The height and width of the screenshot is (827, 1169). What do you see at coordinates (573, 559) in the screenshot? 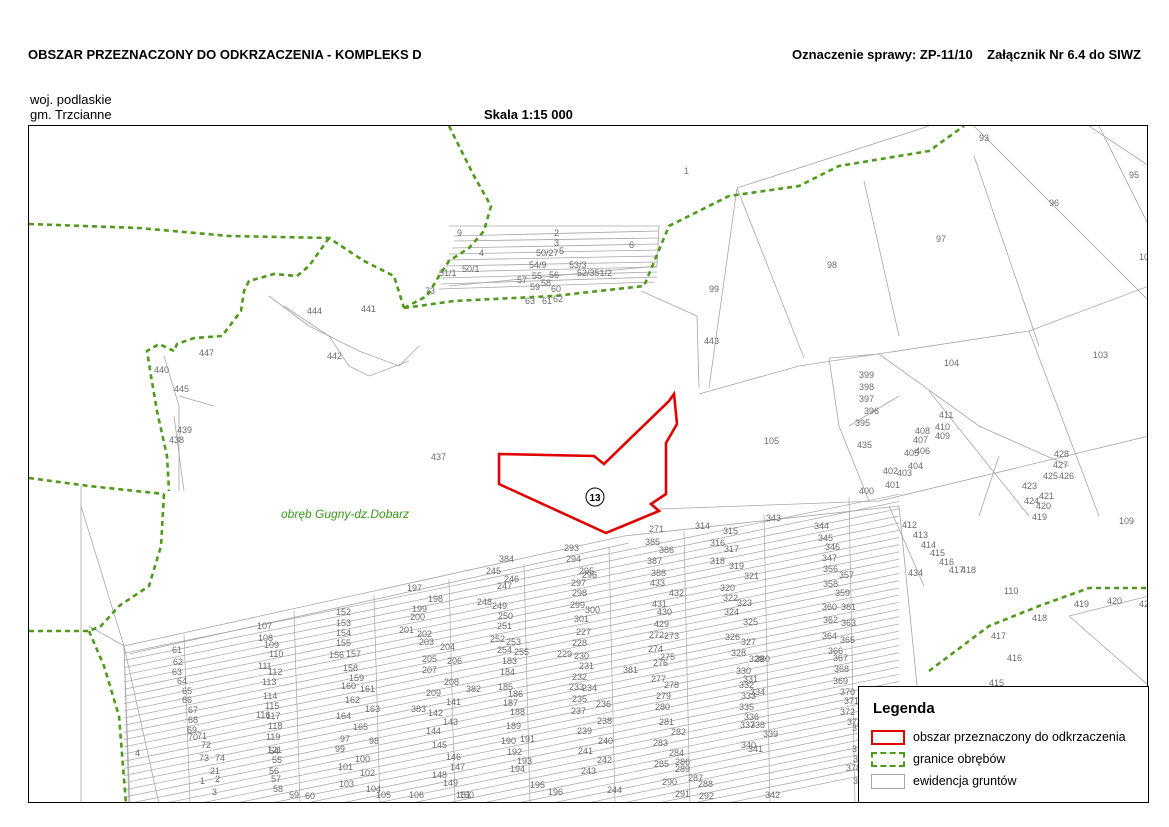
I see `parcel-number: 294` at bounding box center [573, 559].